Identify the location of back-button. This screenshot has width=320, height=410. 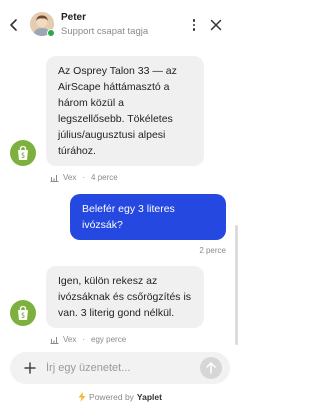
(14, 25).